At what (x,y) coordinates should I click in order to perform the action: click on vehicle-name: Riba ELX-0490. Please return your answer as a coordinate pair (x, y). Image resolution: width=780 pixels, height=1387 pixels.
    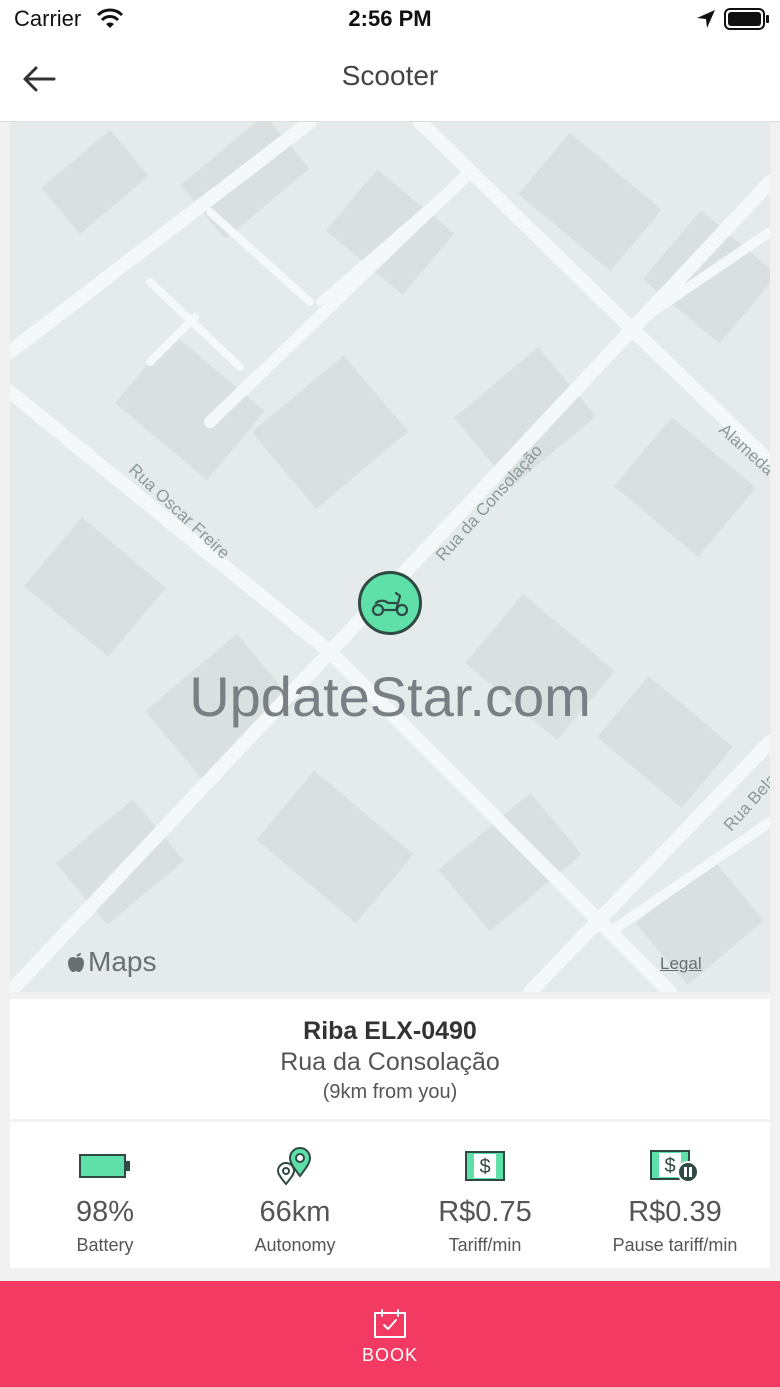
    Looking at the image, I should click on (390, 1031).